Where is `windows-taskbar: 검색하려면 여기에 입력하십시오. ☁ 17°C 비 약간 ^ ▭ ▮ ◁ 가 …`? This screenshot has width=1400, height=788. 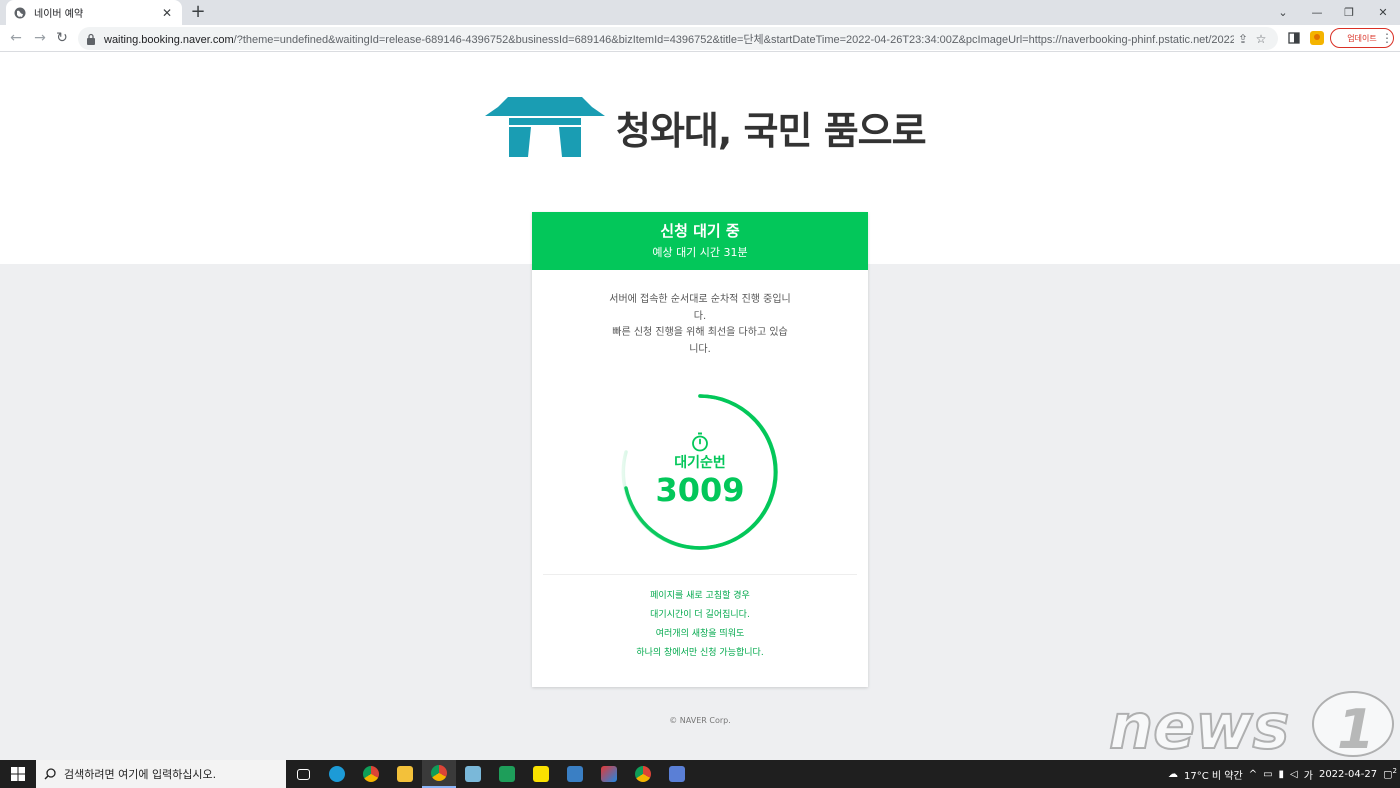
windows-taskbar: 검색하려면 여기에 입력하십시오. ☁ 17°C 비 약간 ^ ▭ ▮ ◁ 가 … is located at coordinates (700, 774).